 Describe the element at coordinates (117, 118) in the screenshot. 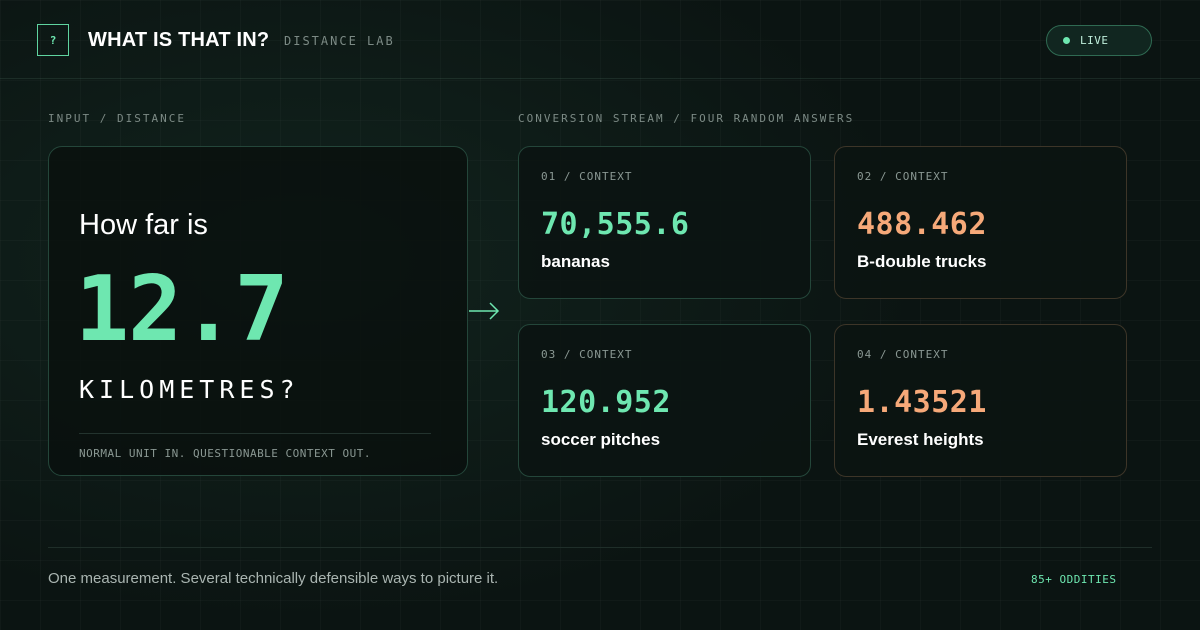

I see `input-section-label: INPUT / DISTANCE` at that location.